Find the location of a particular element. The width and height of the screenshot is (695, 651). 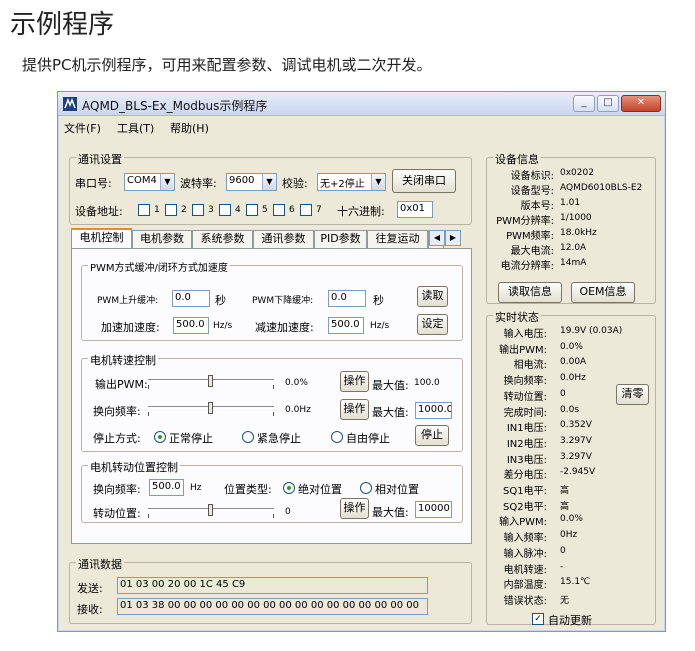

position-operate-button: 操作 is located at coordinates (354, 508).